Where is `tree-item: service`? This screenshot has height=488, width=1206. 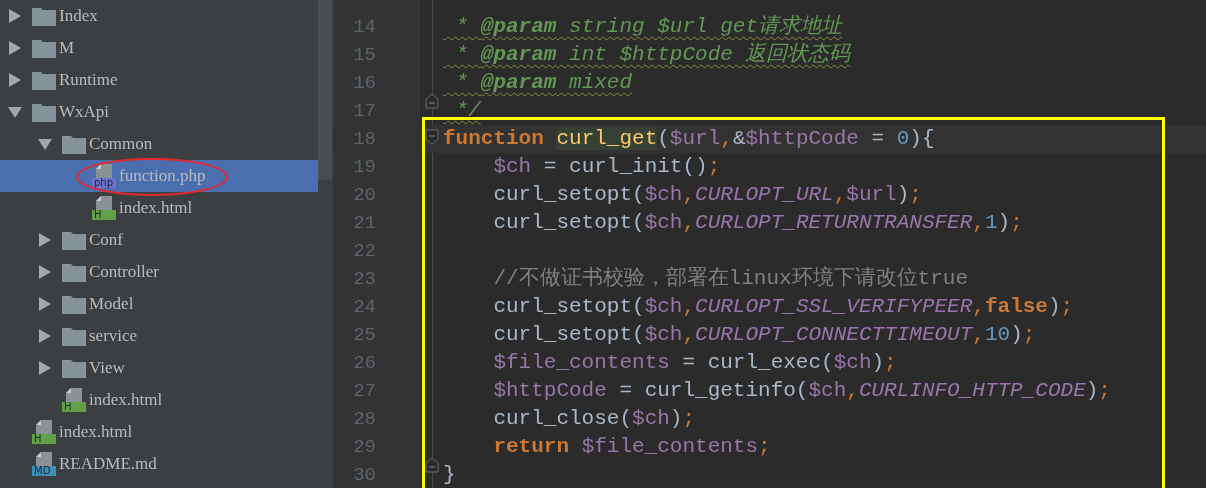 tree-item: service is located at coordinates (159, 336).